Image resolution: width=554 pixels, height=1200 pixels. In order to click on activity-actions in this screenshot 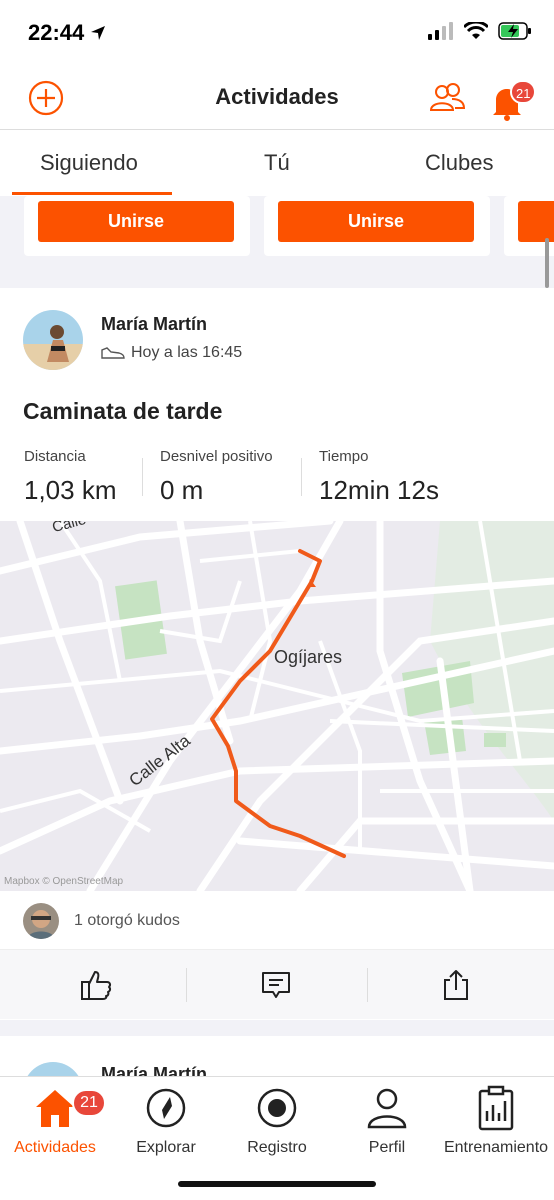, I will do `click(277, 984)`.